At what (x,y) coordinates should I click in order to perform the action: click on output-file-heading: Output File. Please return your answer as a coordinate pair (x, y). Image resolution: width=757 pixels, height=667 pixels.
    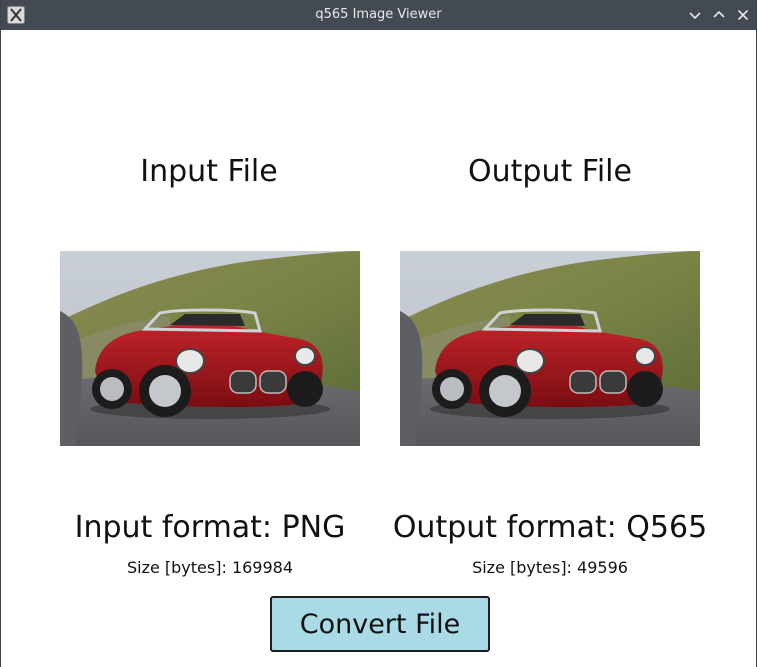
    Looking at the image, I should click on (550, 171).